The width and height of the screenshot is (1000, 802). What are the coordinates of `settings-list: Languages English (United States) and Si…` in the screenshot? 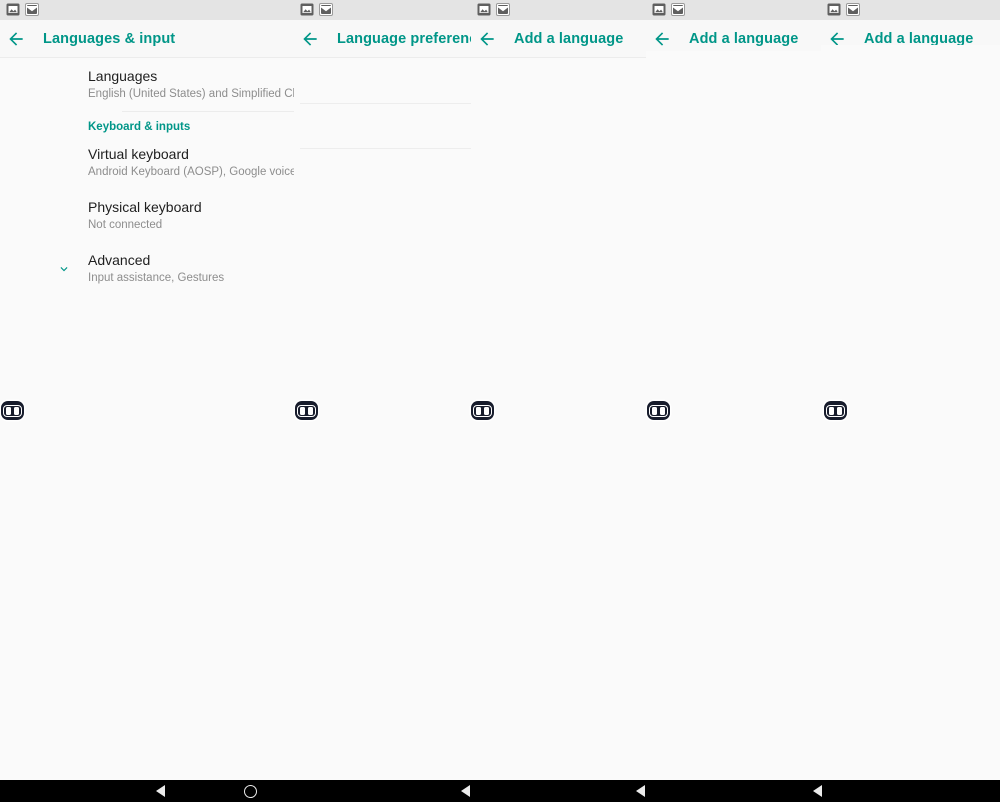 It's located at (147, 176).